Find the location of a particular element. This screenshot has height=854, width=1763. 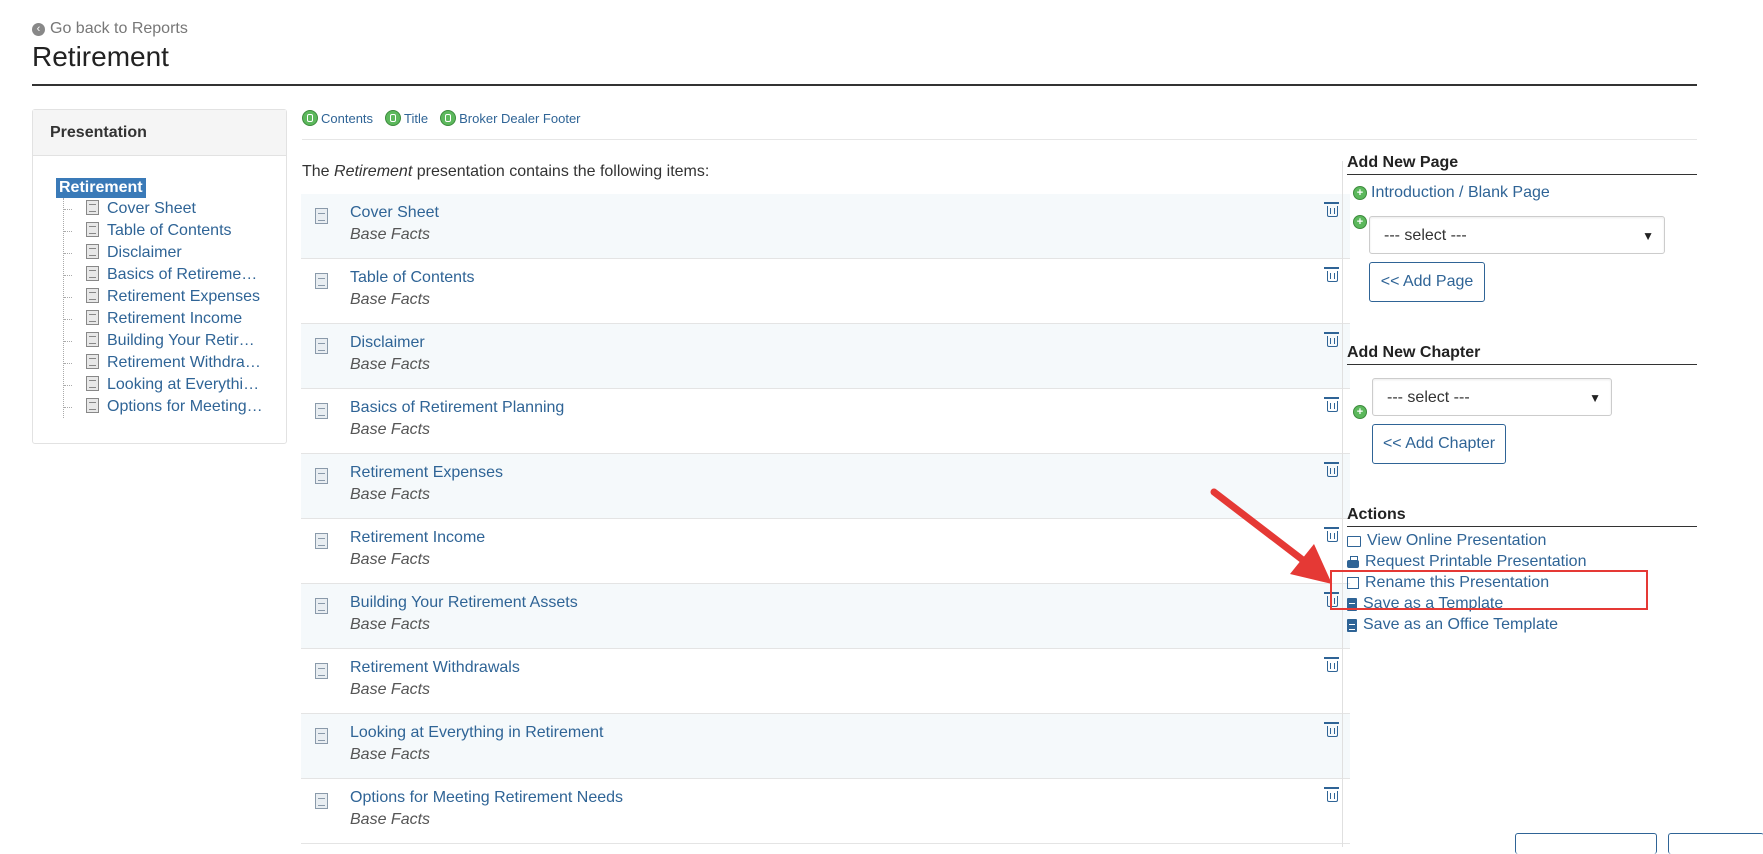

blank-page-link: + Introduction / Blank Page is located at coordinates (1451, 193).